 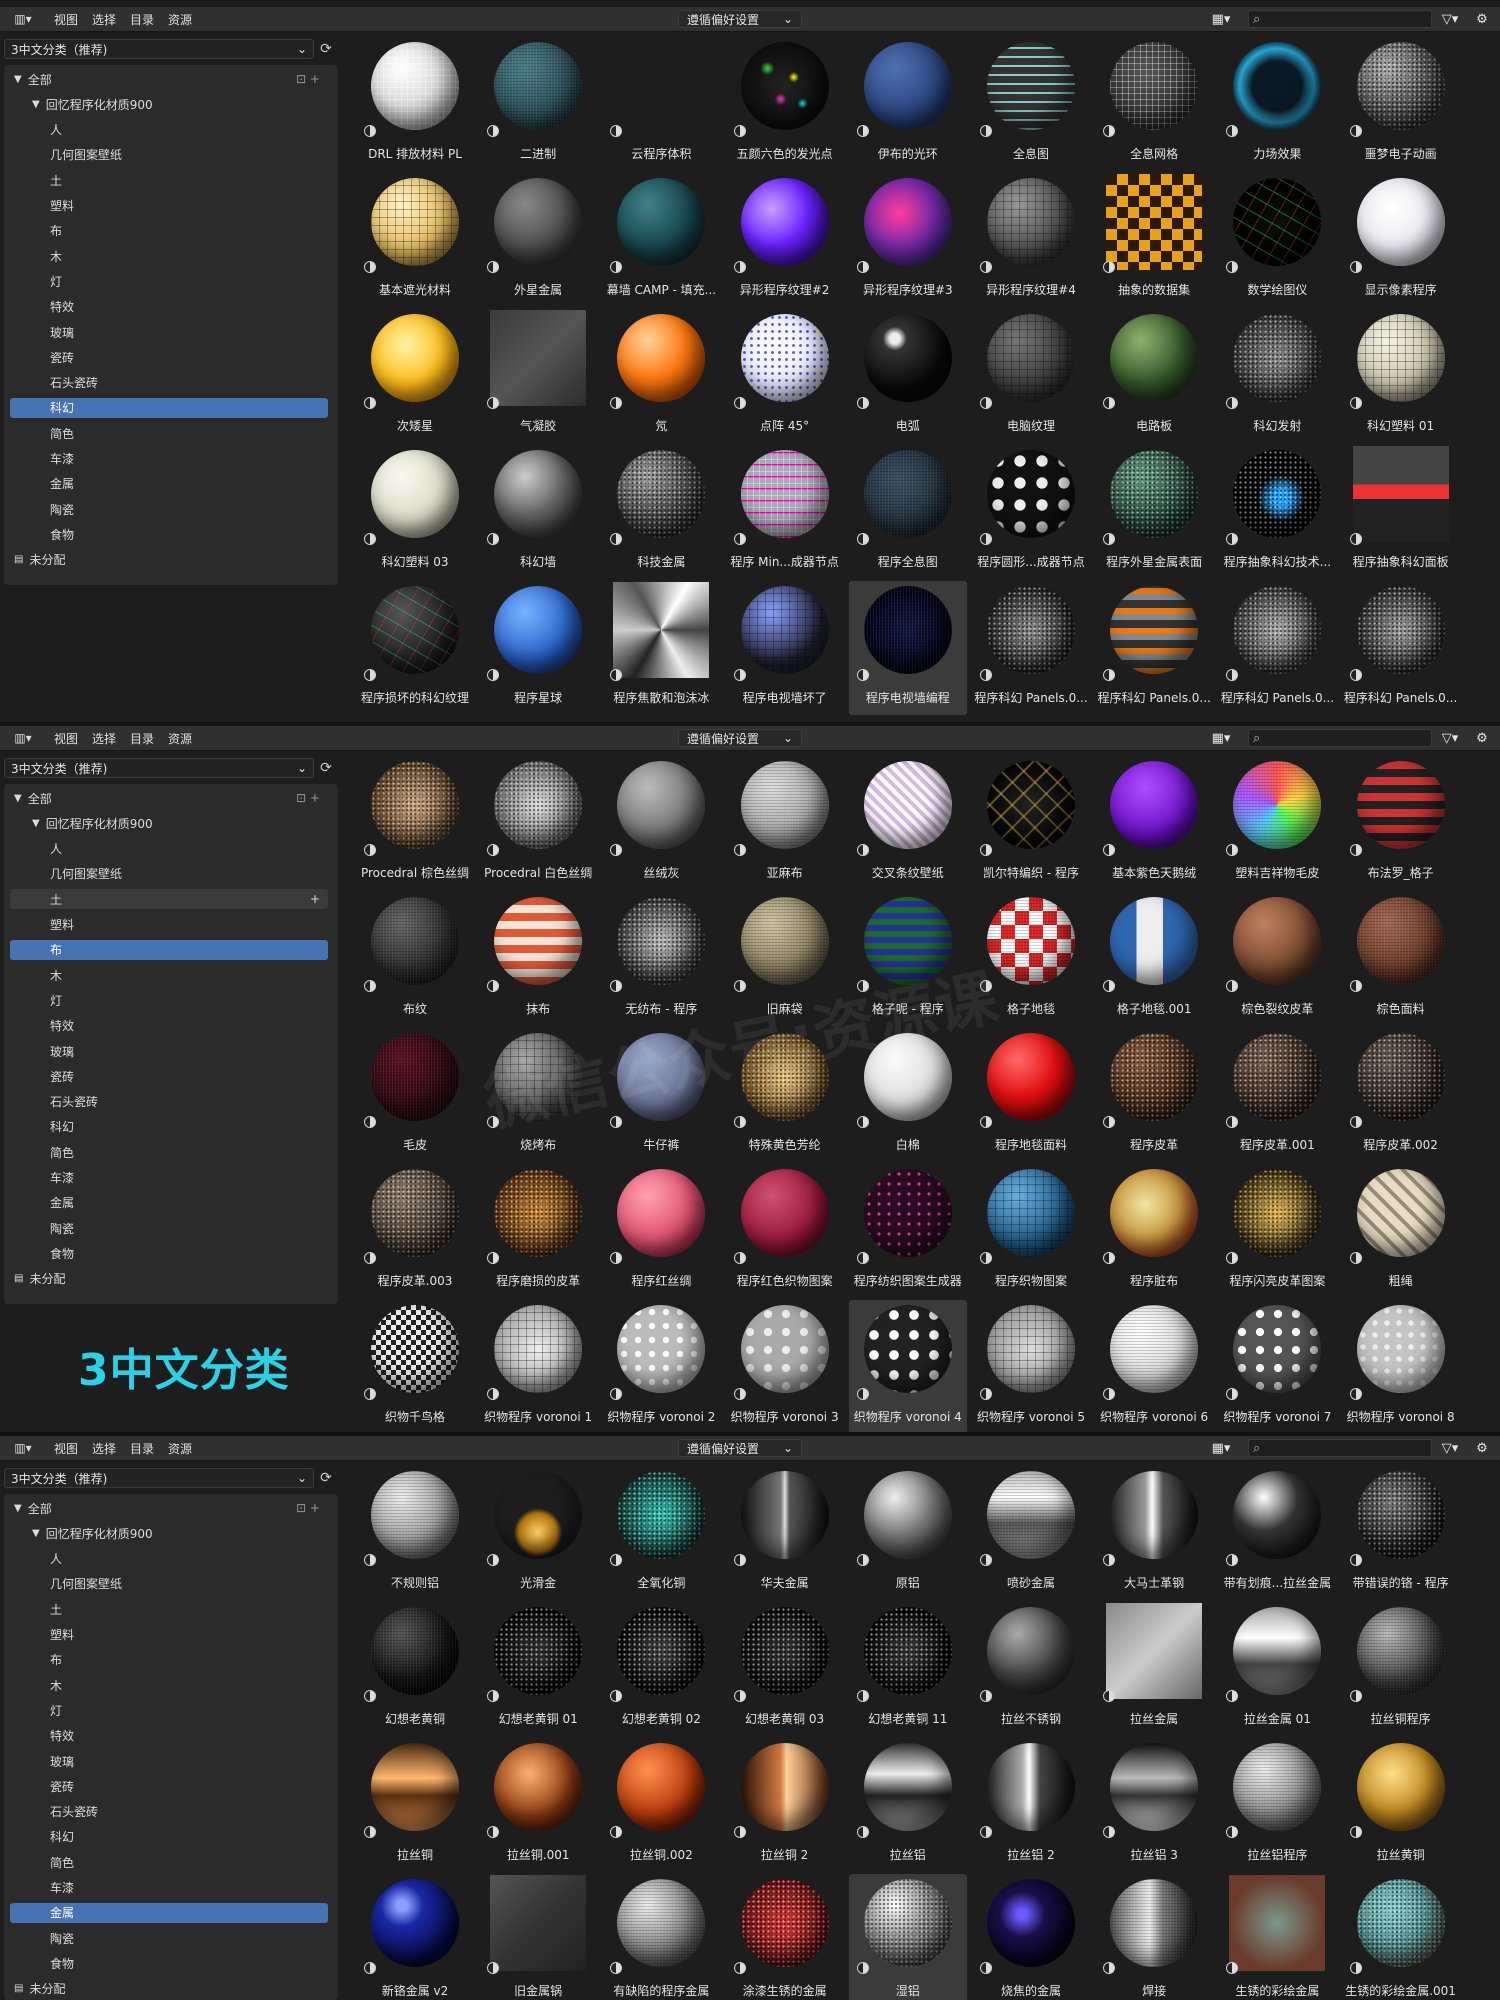 What do you see at coordinates (1277, 959) in the screenshot?
I see `asset-tile: 棕色裂纹皮革` at bounding box center [1277, 959].